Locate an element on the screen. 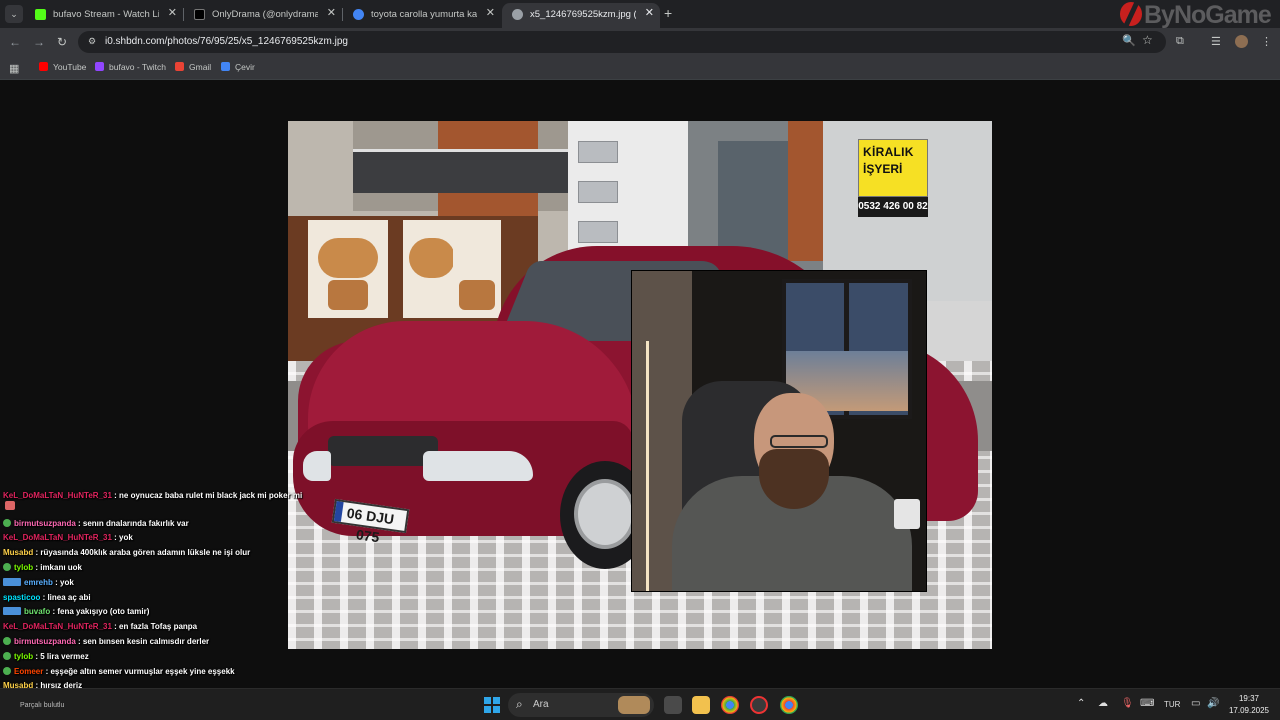  chat-username: buvafo is located at coordinates (37, 611).